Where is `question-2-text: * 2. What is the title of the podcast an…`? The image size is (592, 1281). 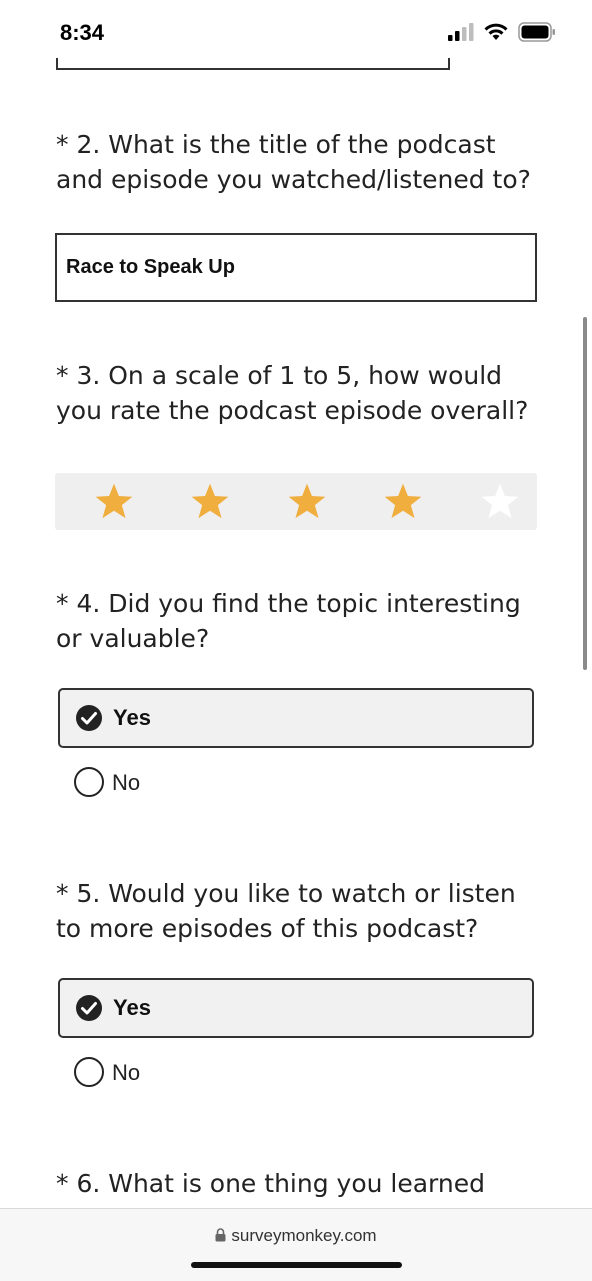
question-2-text: * 2. What is the title of the podcast an… is located at coordinates (293, 162).